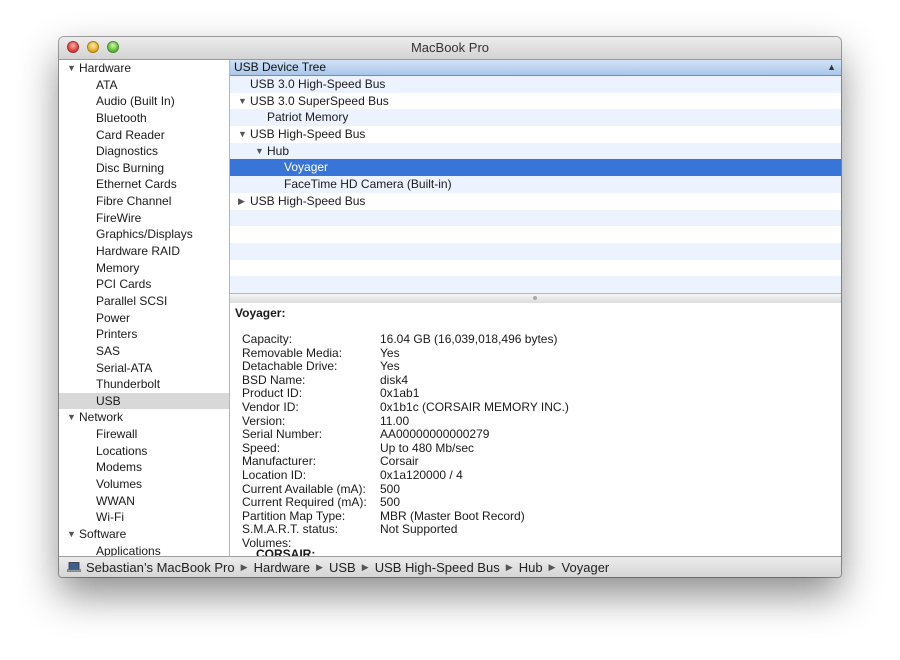 This screenshot has width=900, height=660. Describe the element at coordinates (241, 201) in the screenshot. I see `disclosure-triangle-icon: ▶` at that location.